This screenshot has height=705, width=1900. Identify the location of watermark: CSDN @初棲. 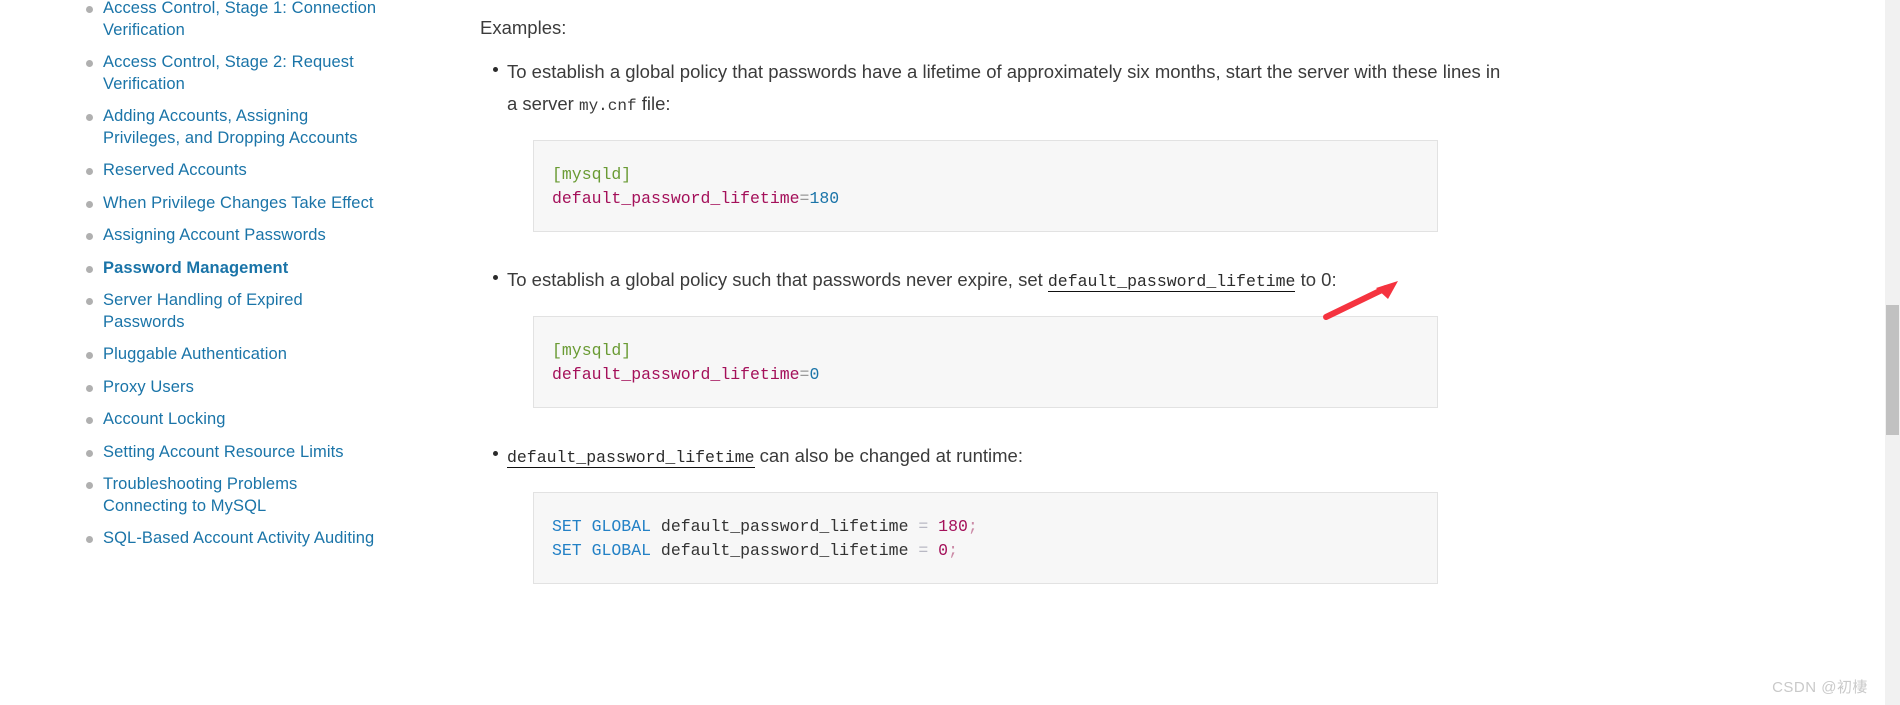
(1820, 687).